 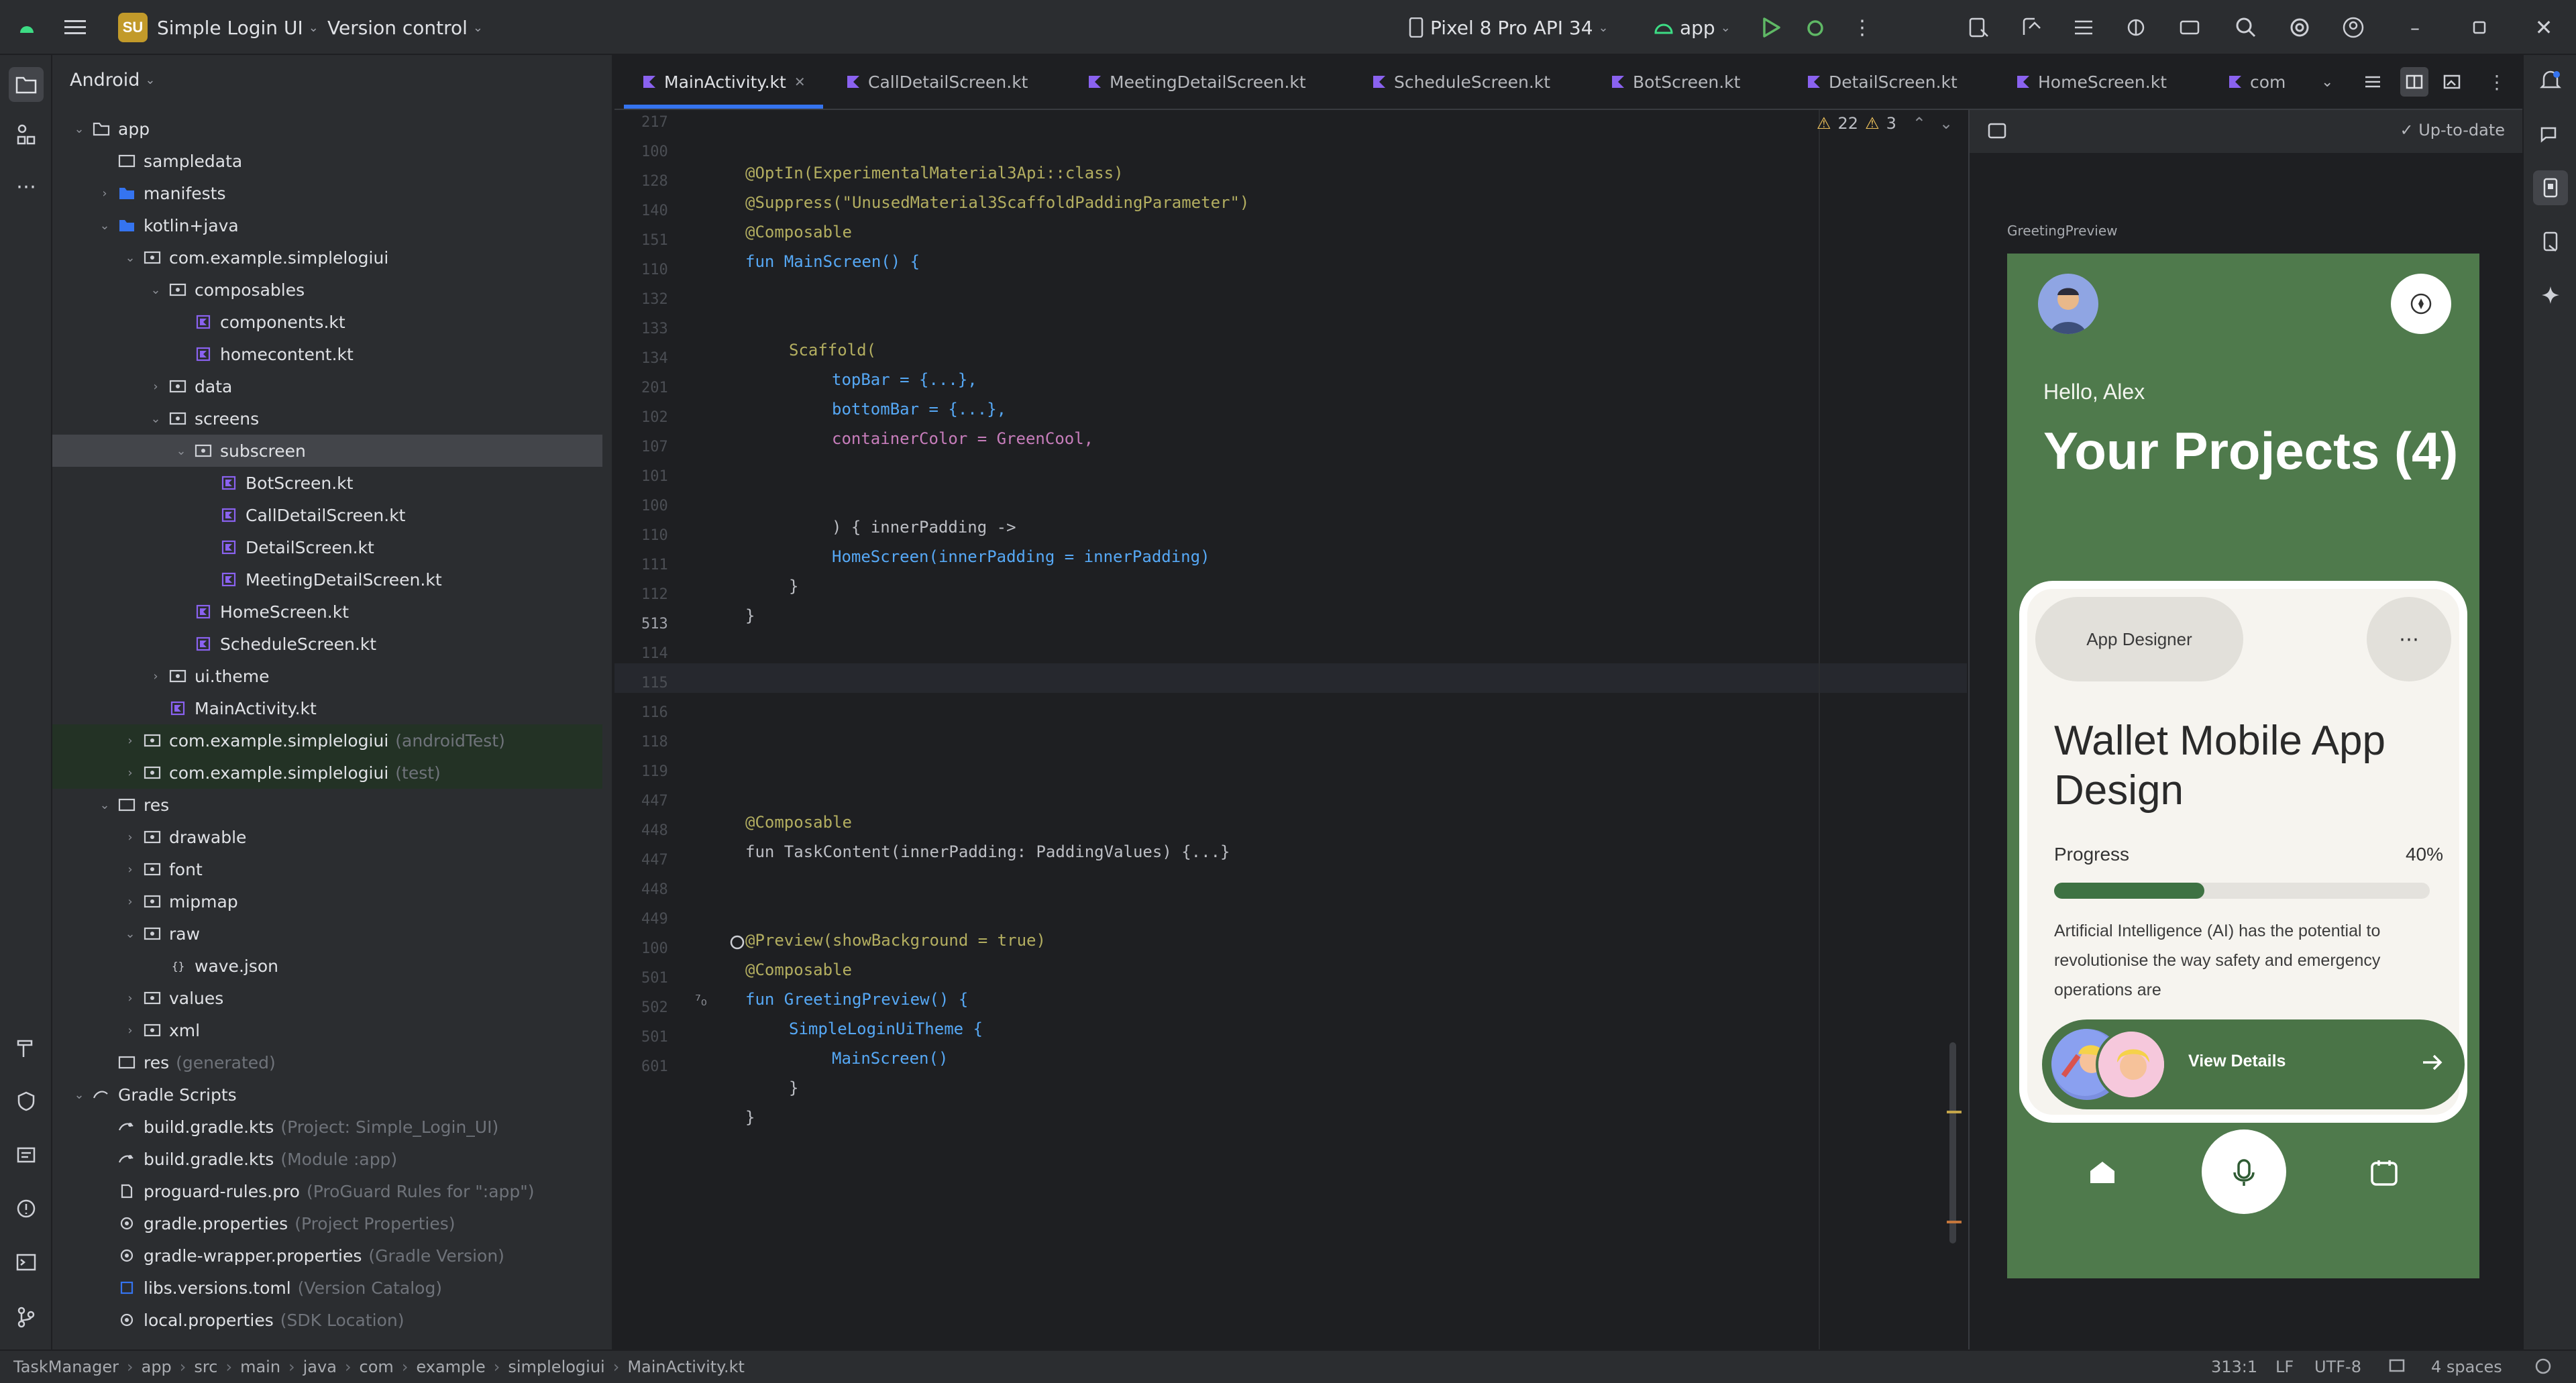 I want to click on tab-mainactivity: MainActivity.kt ✕, so click(x=723, y=82).